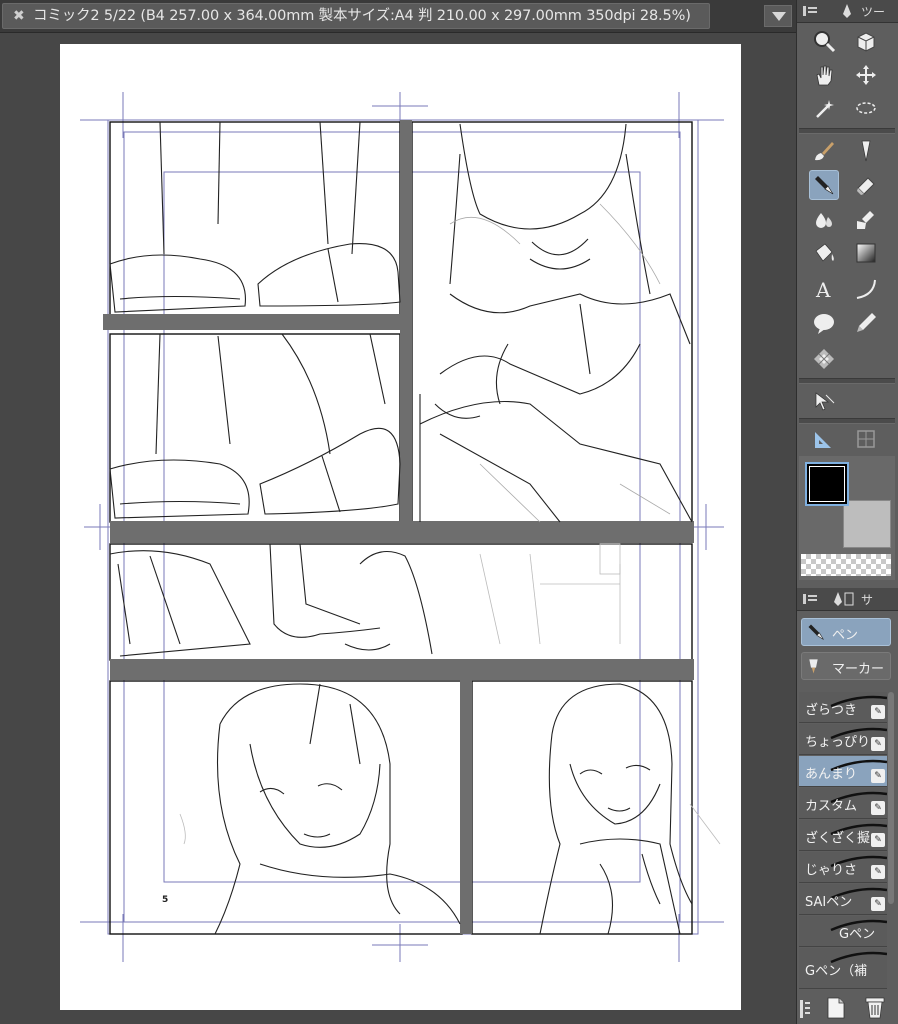 The image size is (898, 1024). I want to click on zoom-icon, so click(825, 42).